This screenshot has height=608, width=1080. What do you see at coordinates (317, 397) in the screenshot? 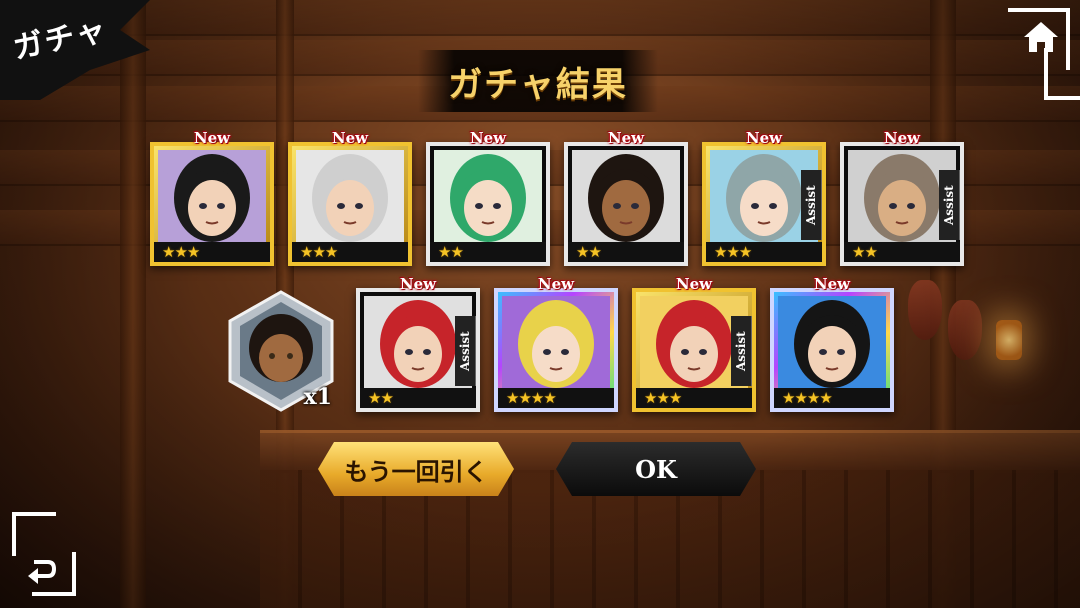
I see `duplicate-count: x1` at bounding box center [317, 397].